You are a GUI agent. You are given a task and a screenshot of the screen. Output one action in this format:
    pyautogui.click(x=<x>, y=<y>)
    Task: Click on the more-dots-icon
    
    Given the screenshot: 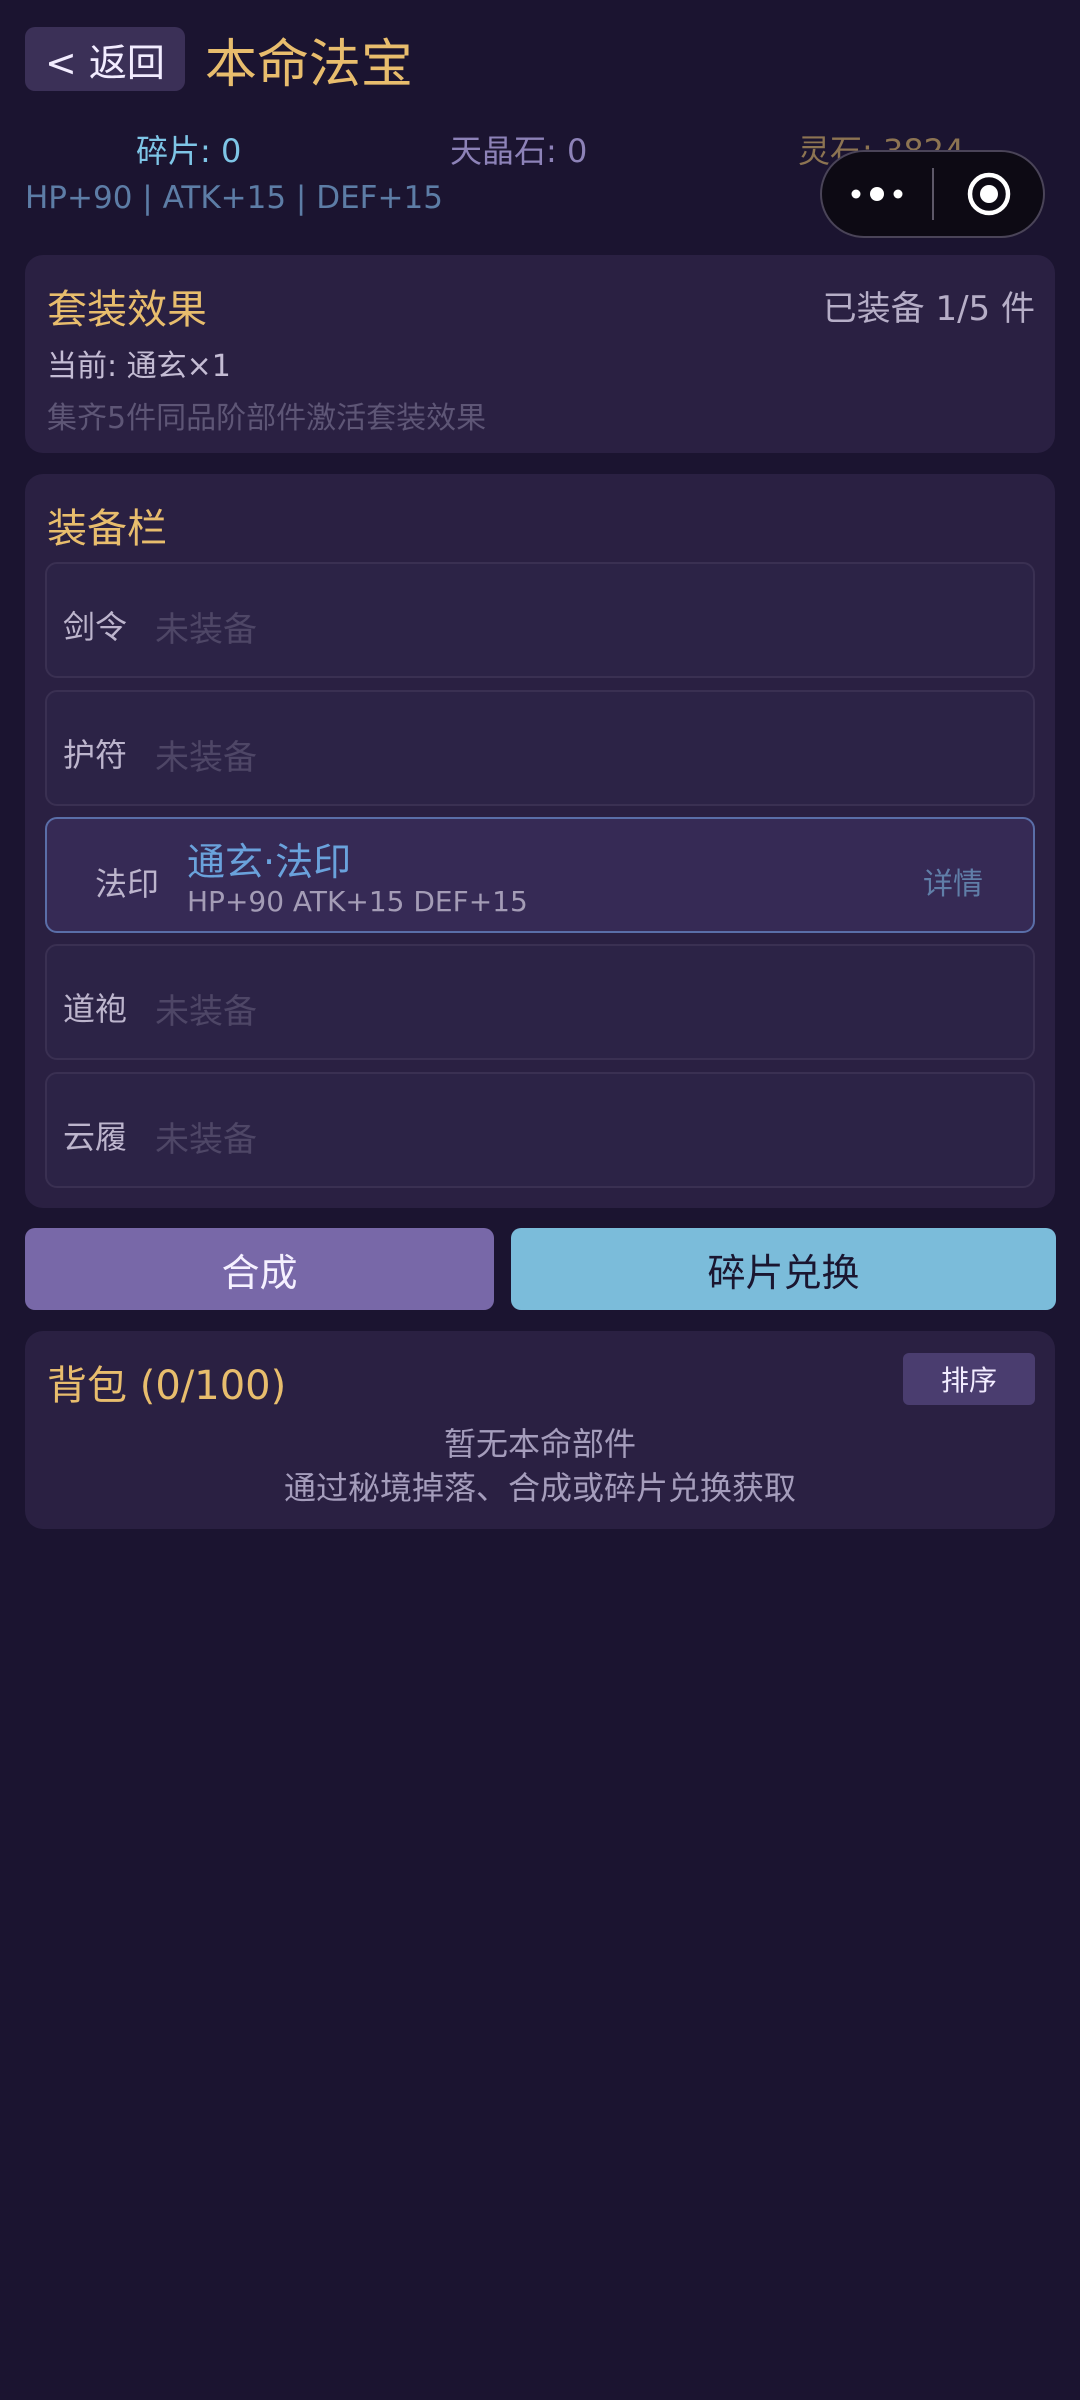 What is the action you would take?
    pyautogui.click(x=877, y=194)
    